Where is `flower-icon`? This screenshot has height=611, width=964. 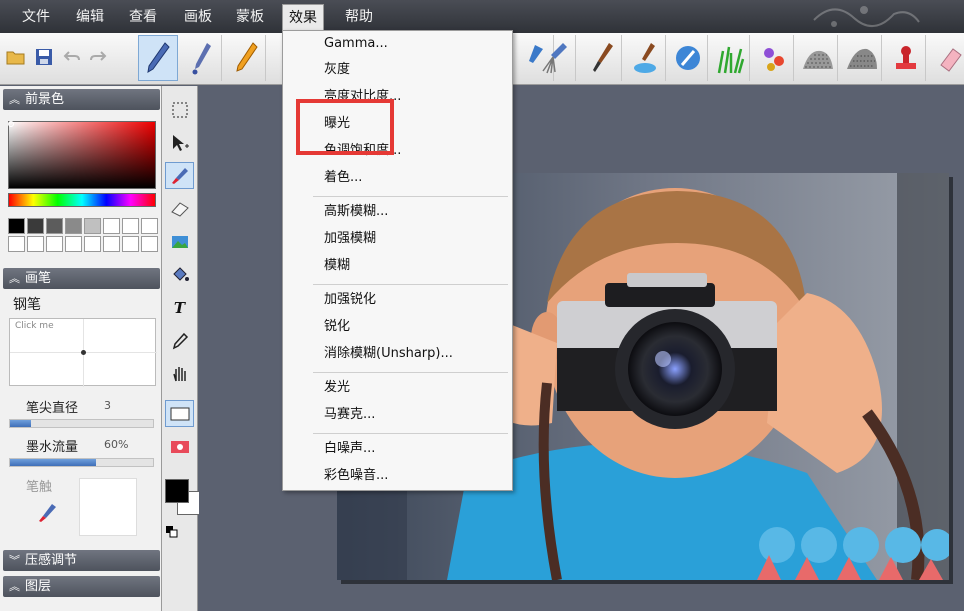 flower-icon is located at coordinates (773, 59).